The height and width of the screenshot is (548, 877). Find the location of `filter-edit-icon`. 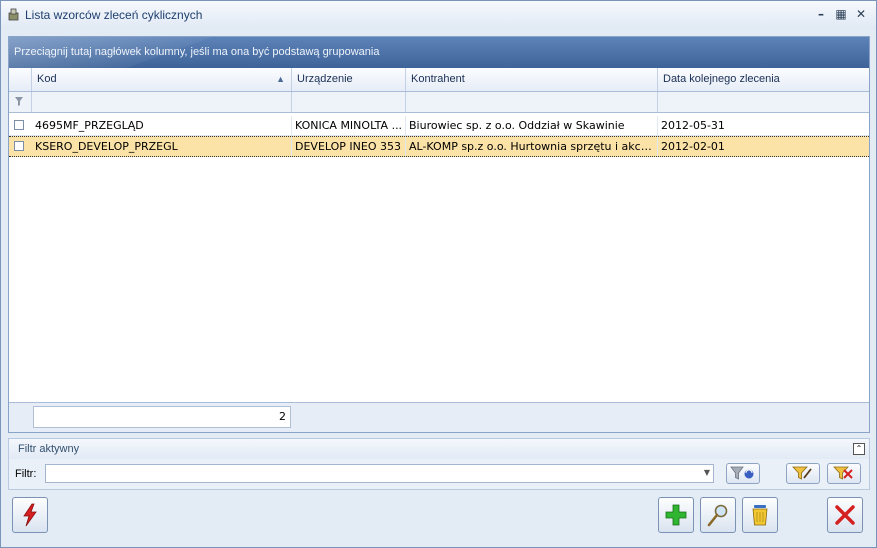

filter-edit-icon is located at coordinates (802, 473).